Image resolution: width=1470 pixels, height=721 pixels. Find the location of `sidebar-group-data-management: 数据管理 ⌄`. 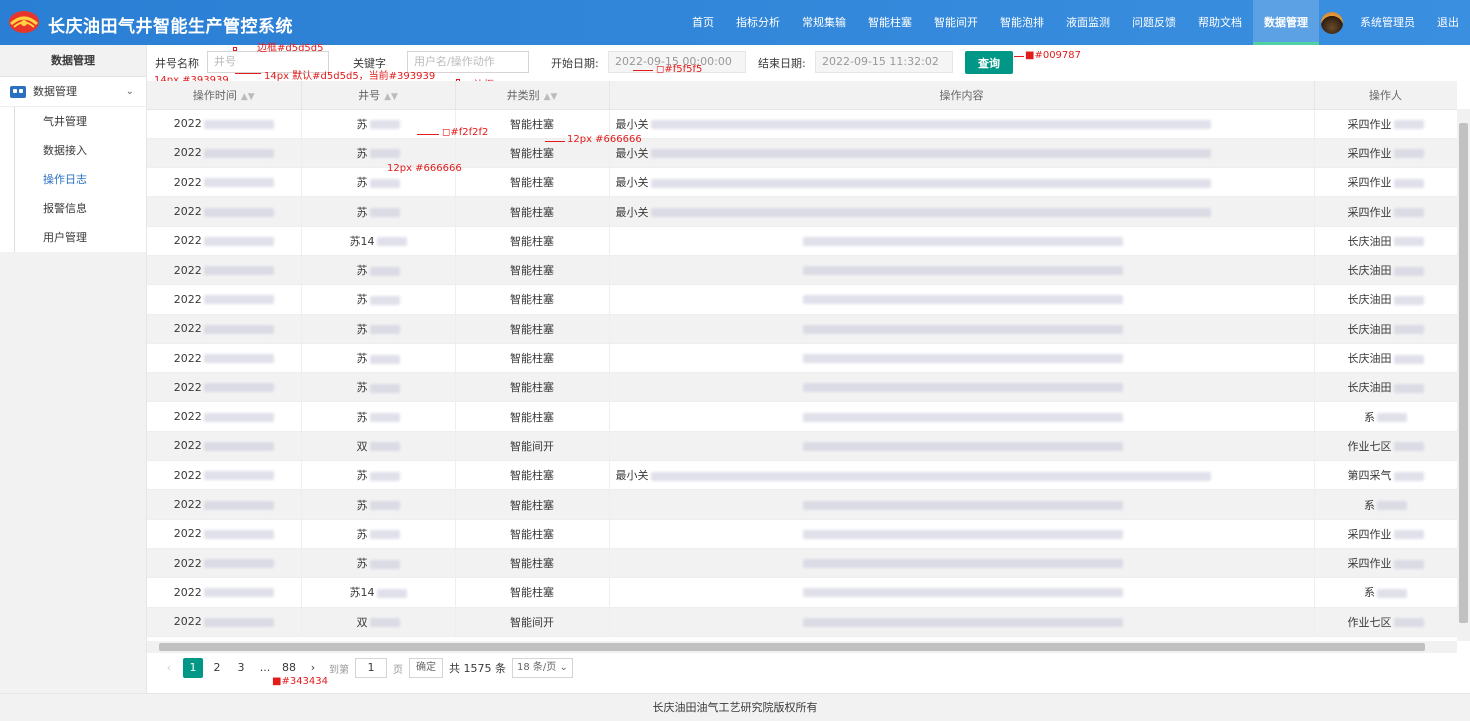

sidebar-group-data-management: 数据管理 ⌄ is located at coordinates (73, 92).